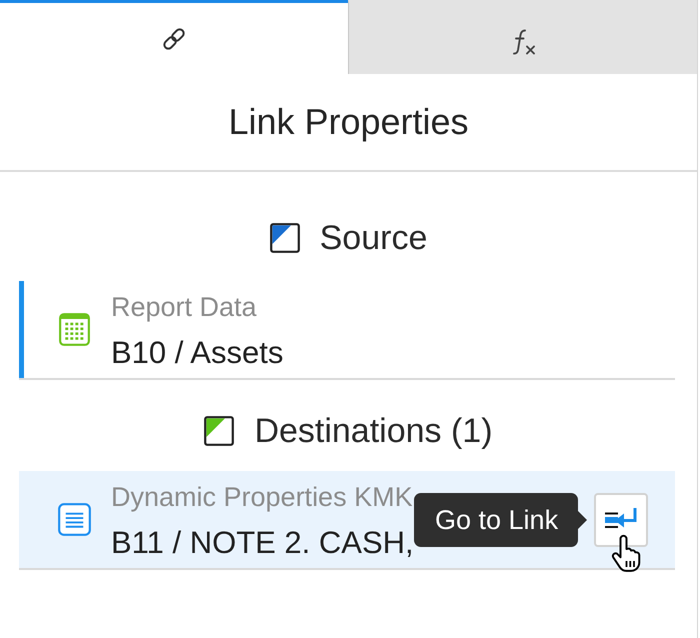  I want to click on sheet-name: Dynamic Properties KMK, so click(262, 497).